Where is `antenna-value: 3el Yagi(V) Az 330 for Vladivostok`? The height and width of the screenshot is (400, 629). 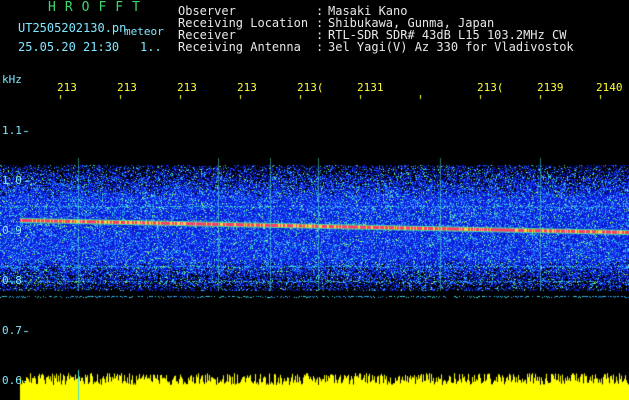 antenna-value: 3el Yagi(V) Az 330 for Vladivostok is located at coordinates (451, 47).